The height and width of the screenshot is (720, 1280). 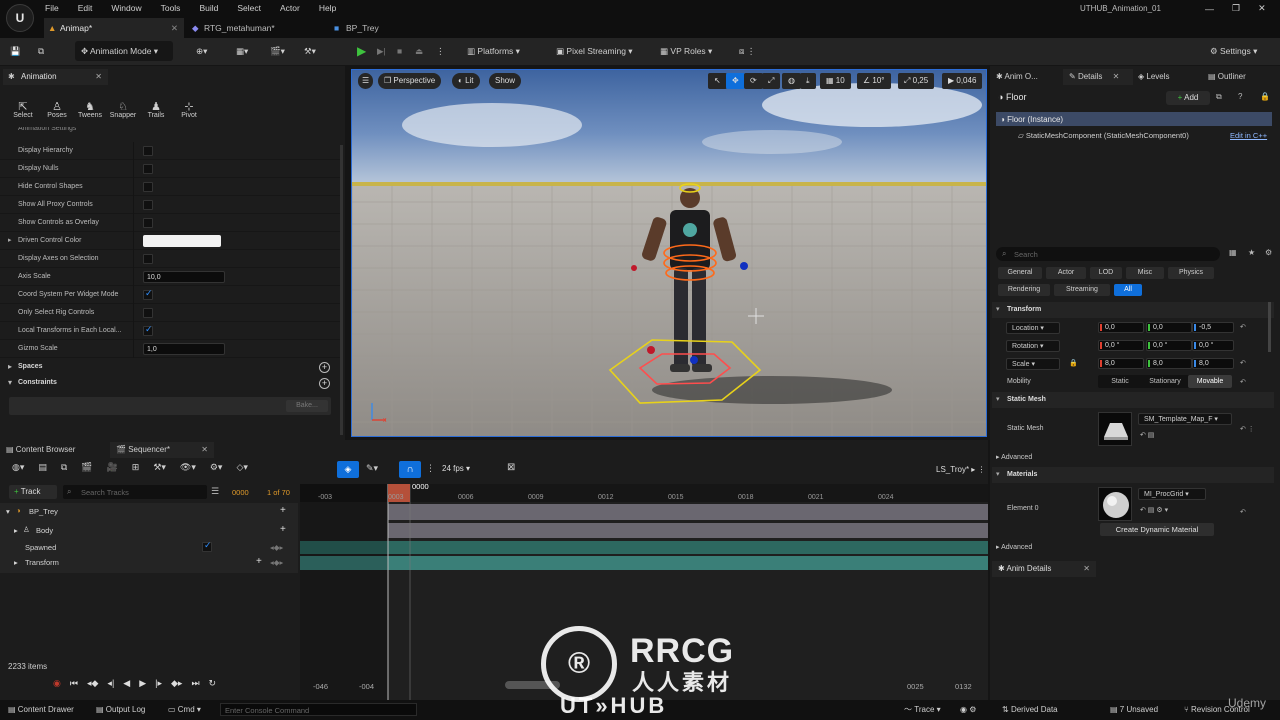 I want to click on actions-icon: ⚒▾, so click(x=159, y=467).